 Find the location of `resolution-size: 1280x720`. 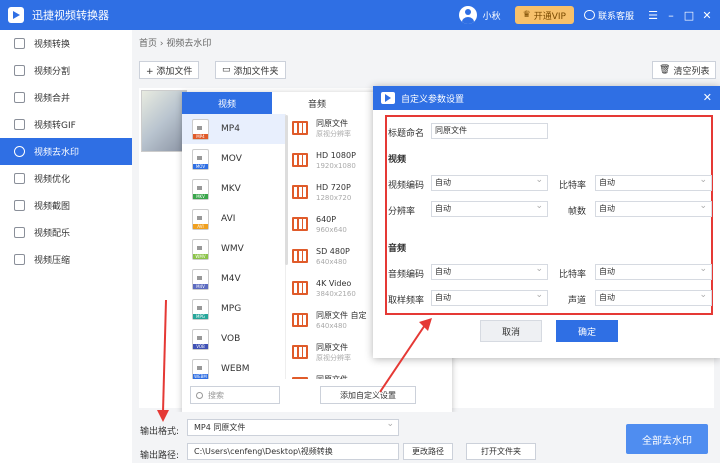

resolution-size: 1280x720 is located at coordinates (334, 198).